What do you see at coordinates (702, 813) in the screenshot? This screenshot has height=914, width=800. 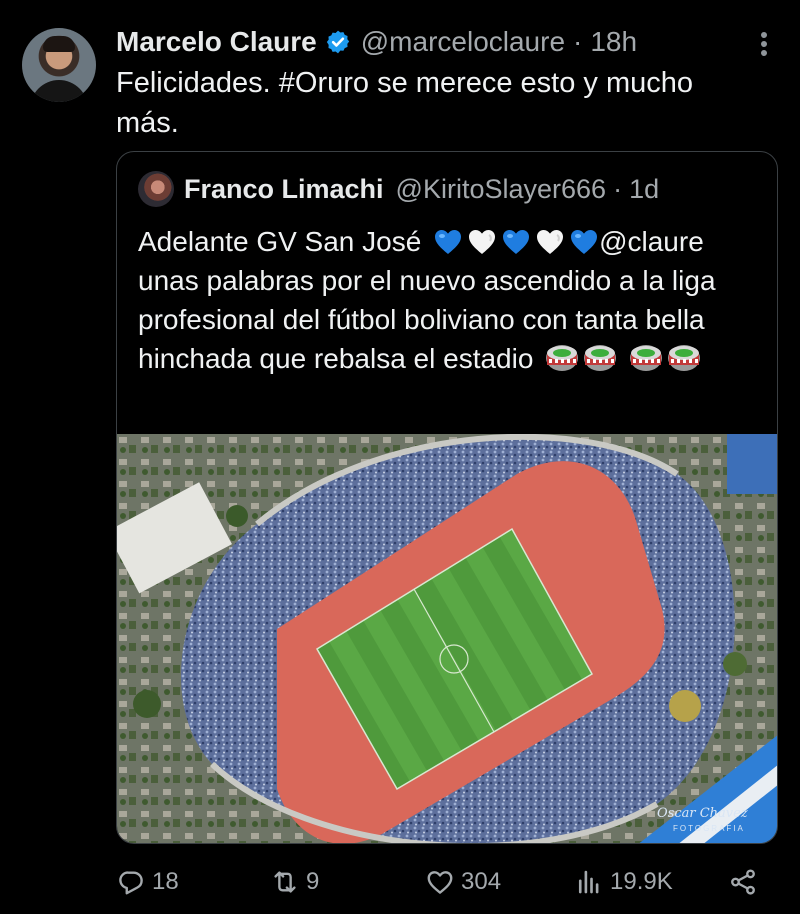 I see `photographer-signature: Oscar Chavez` at bounding box center [702, 813].